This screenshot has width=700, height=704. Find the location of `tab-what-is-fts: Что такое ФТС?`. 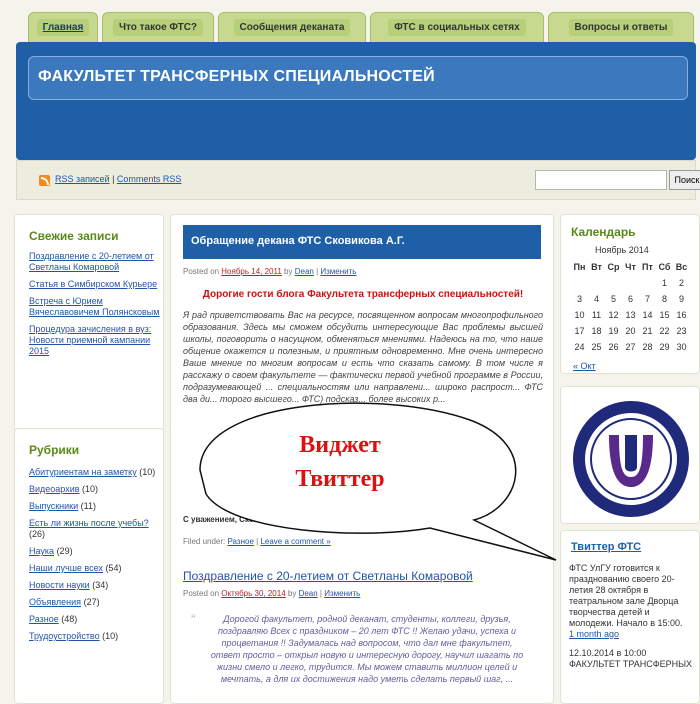

tab-what-is-fts: Что такое ФТС? is located at coordinates (158, 27).